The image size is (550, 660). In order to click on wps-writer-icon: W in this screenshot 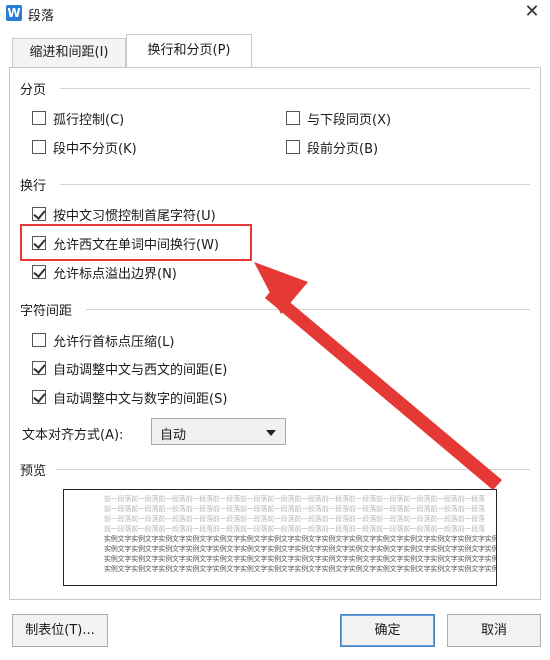, I will do `click(14, 13)`.